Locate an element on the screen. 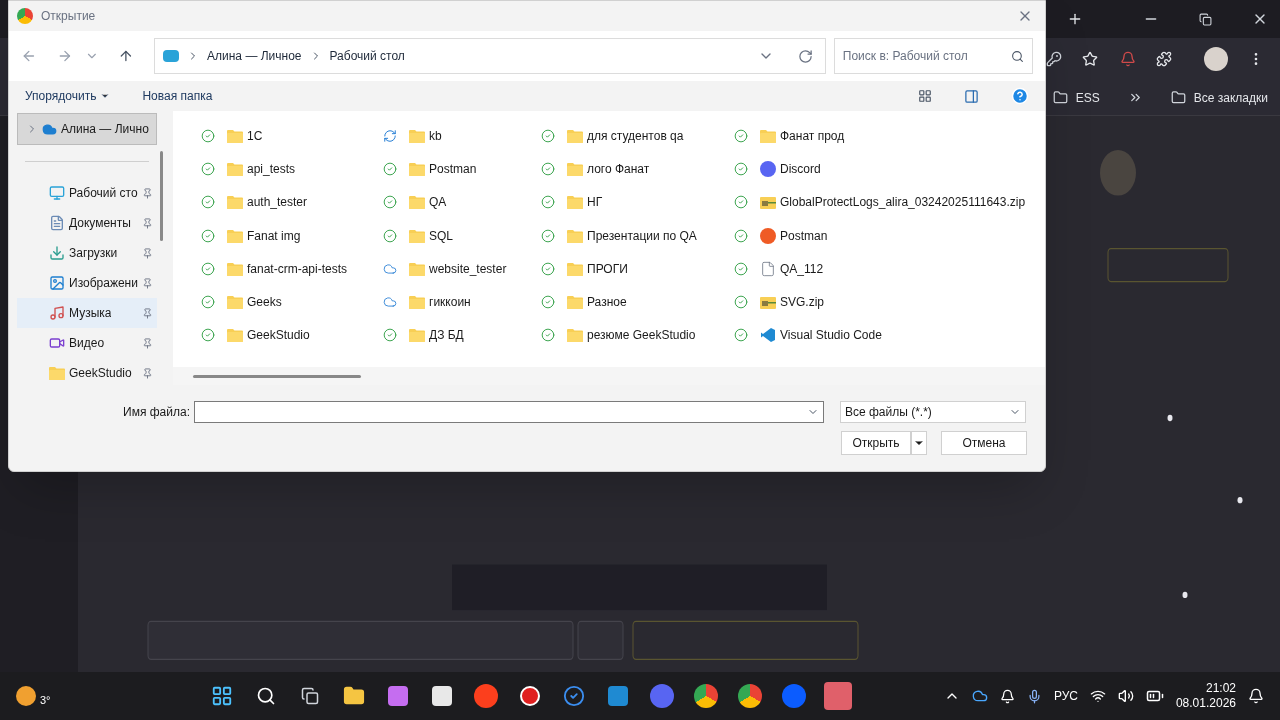 Image resolution: width=1280 pixels, height=720 pixels. file-item: GlobalProtectLogs_alira_03242025111643.zip is located at coordinates (884, 202).